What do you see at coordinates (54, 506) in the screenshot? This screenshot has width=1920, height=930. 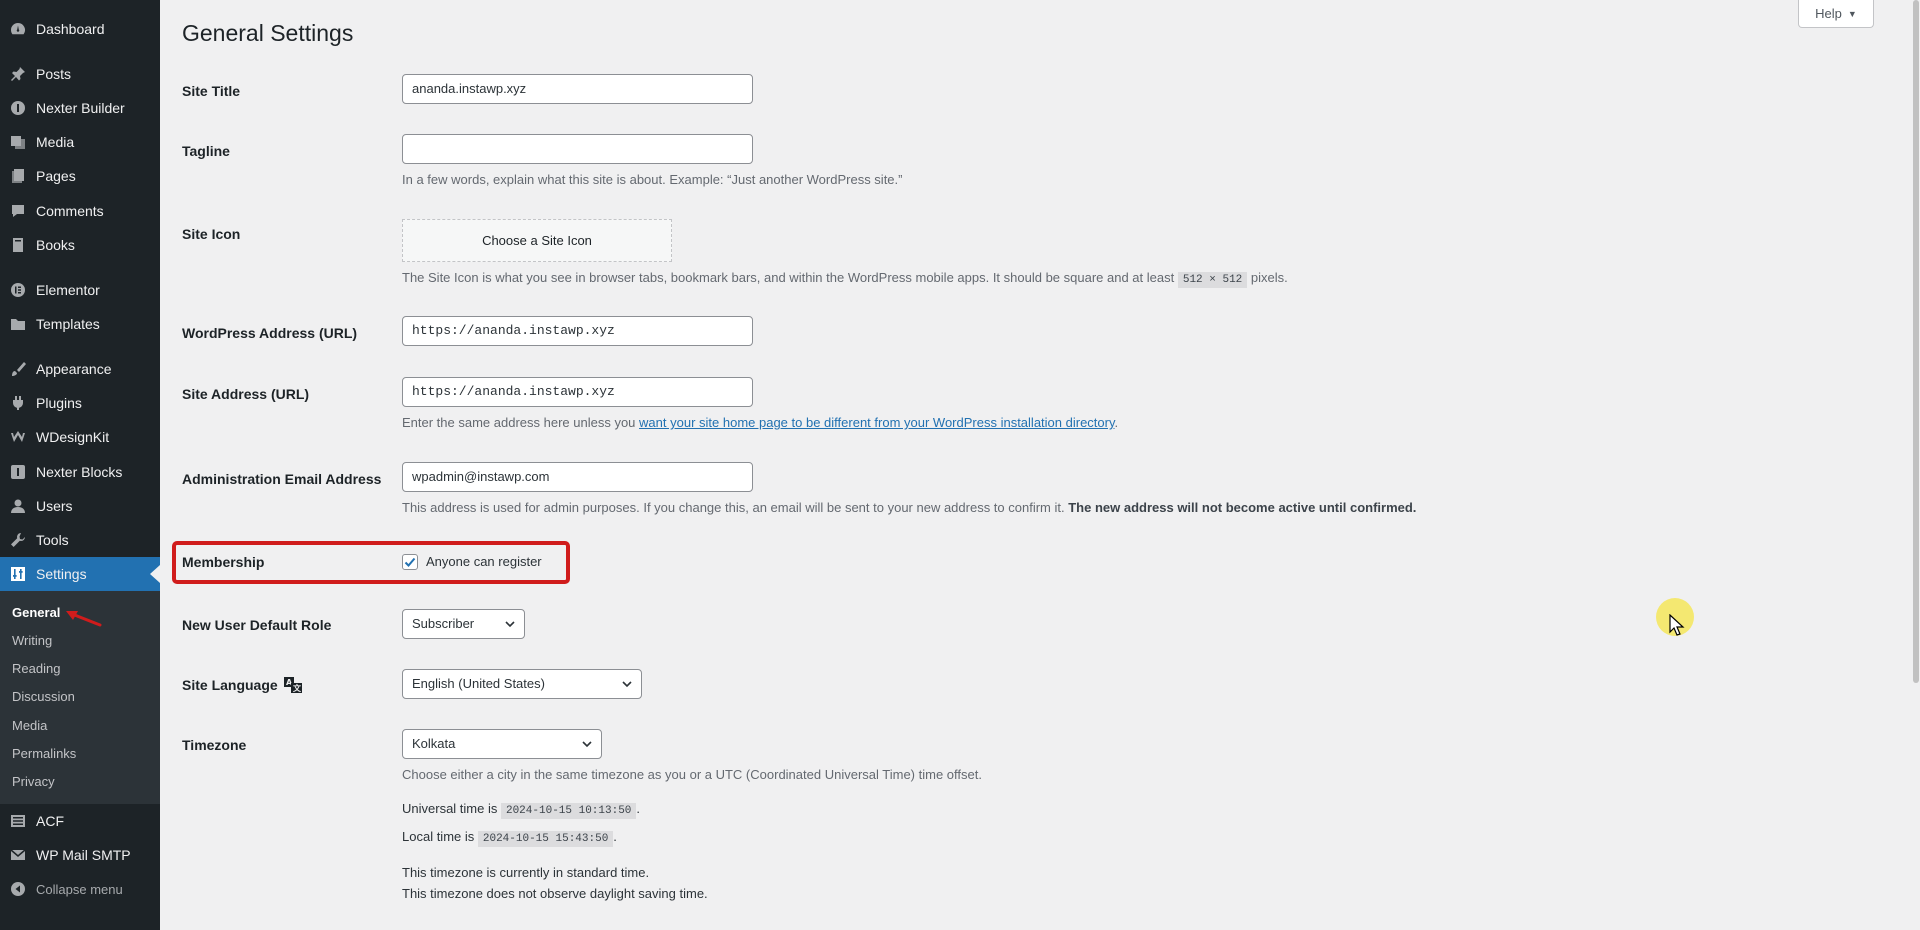 I see `sidebar-item-label: Users` at bounding box center [54, 506].